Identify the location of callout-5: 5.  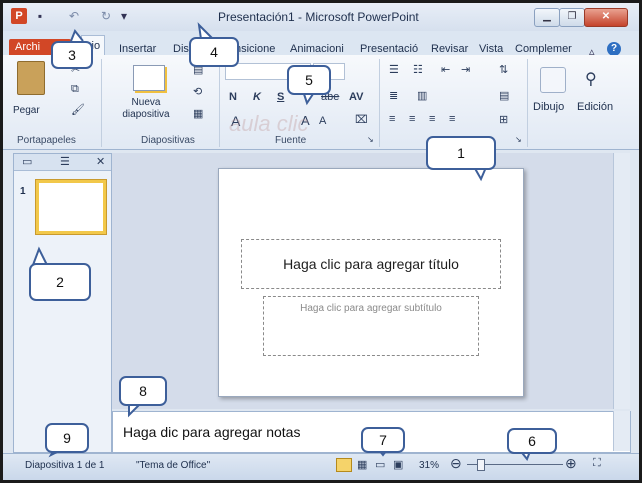
(309, 80).